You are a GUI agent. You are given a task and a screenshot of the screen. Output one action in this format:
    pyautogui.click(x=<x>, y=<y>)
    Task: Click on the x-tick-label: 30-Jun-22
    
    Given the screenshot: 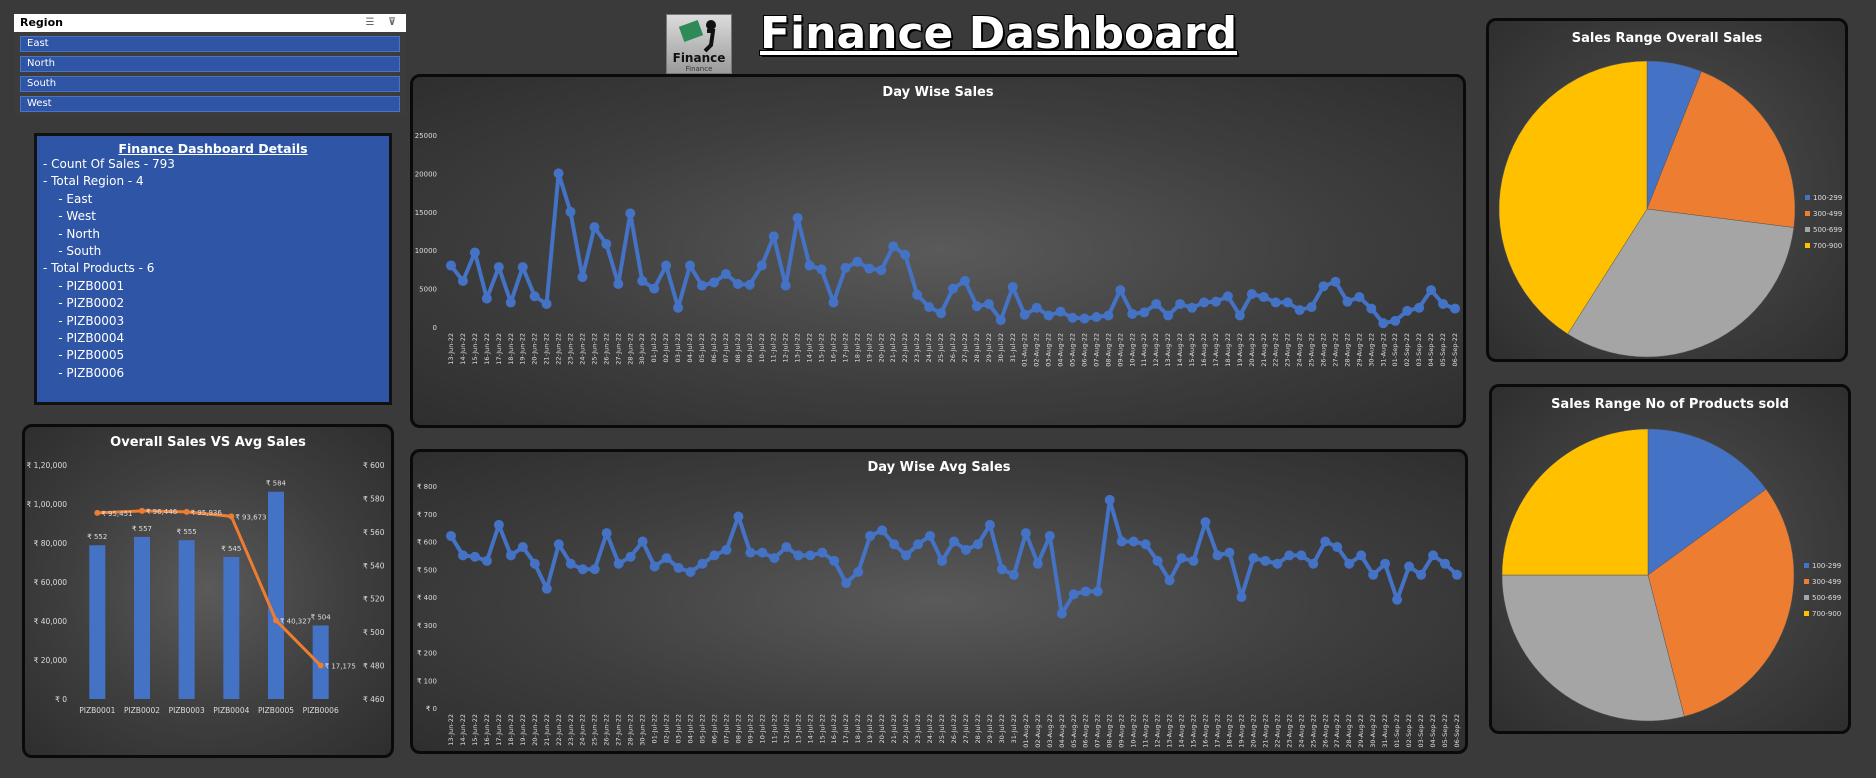 What is the action you would take?
    pyautogui.click(x=642, y=349)
    